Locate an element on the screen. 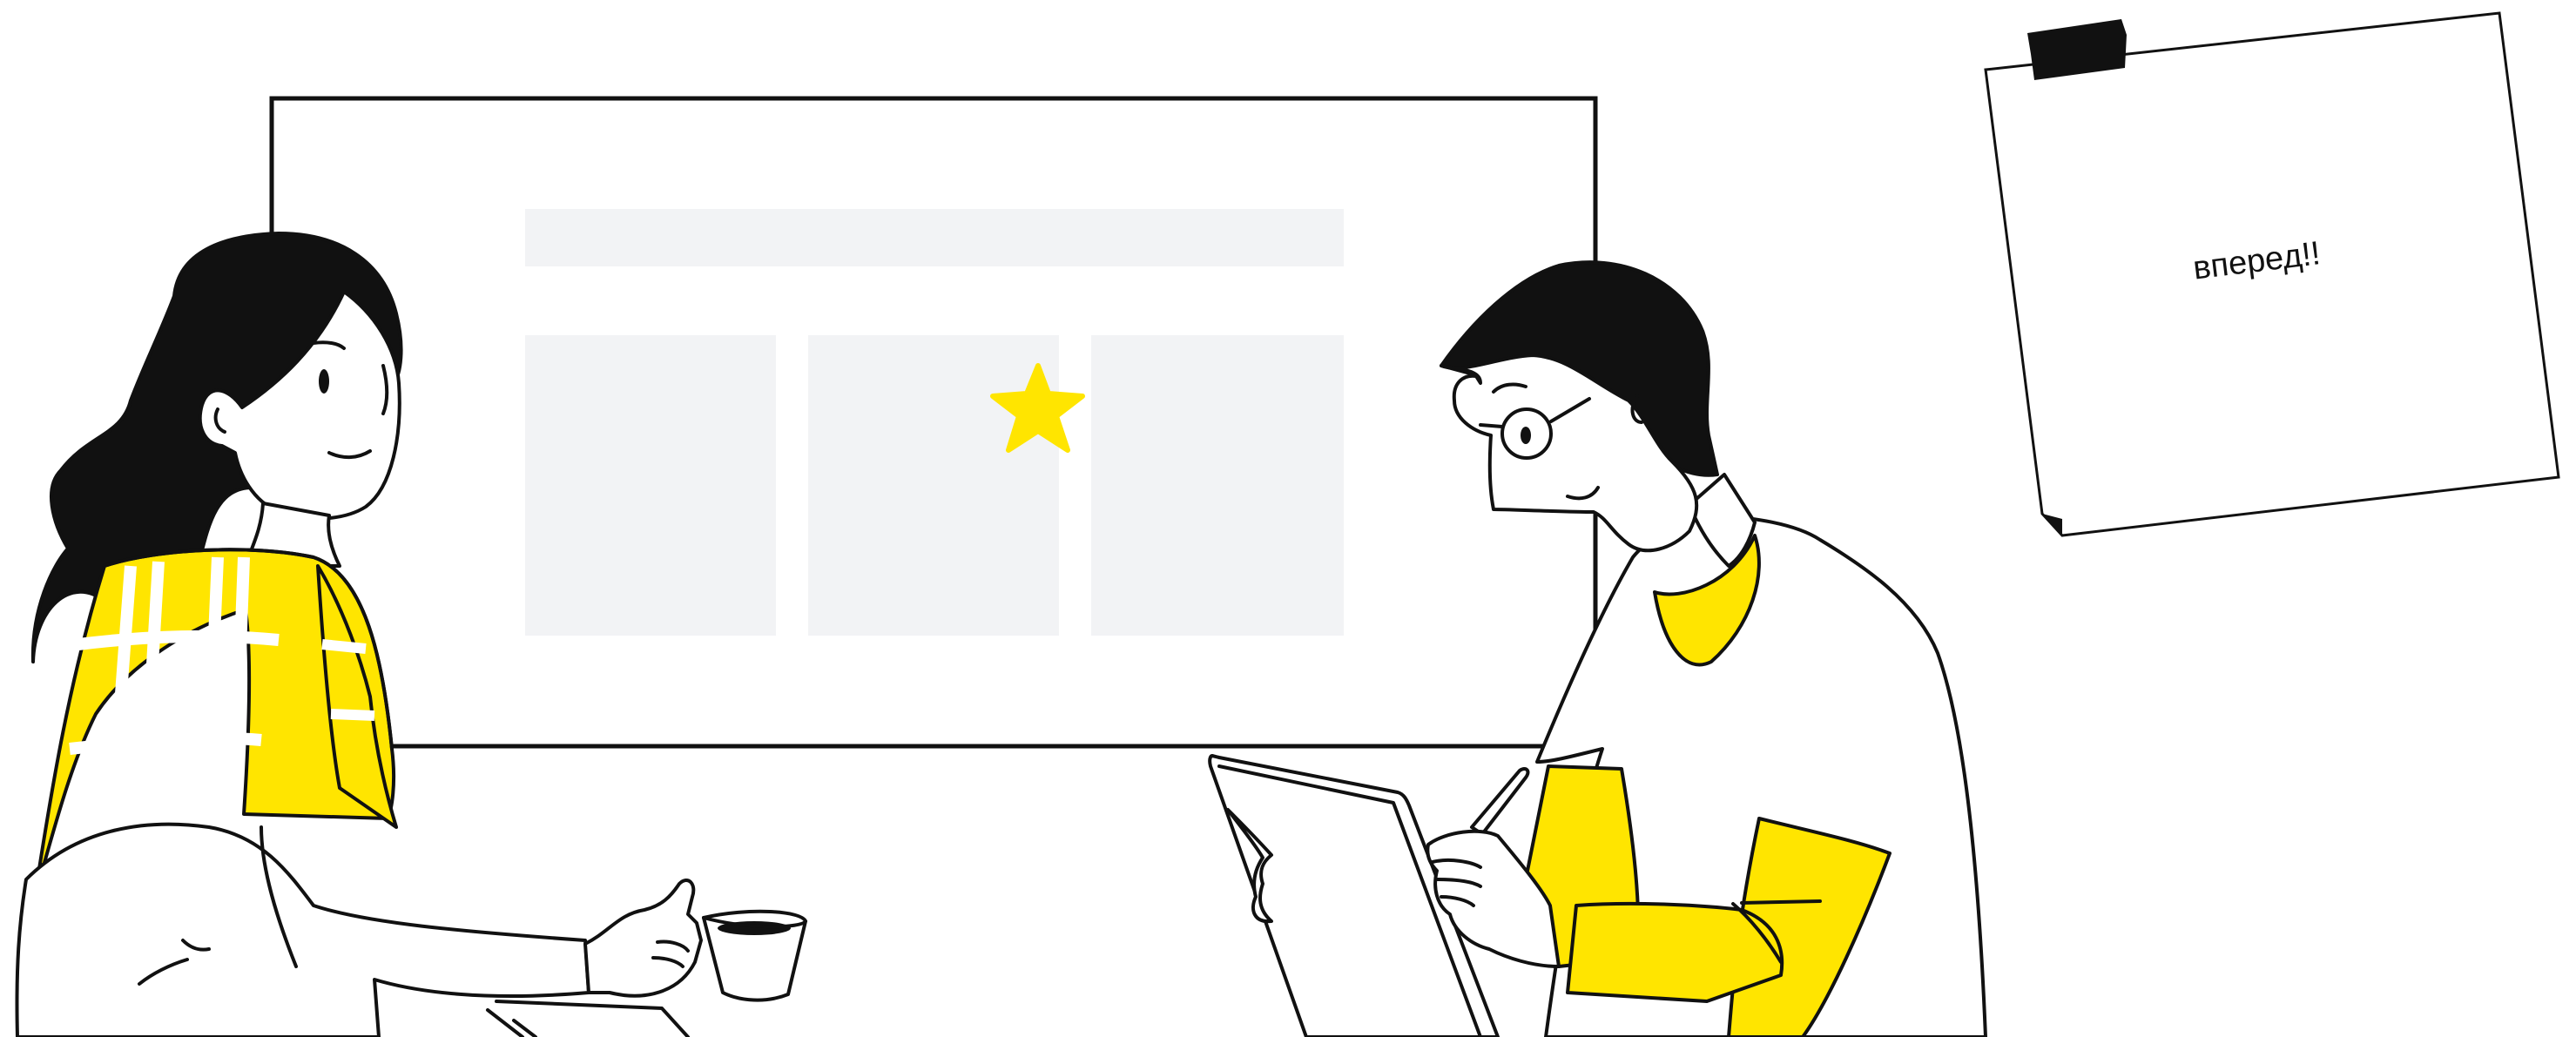  placeholder-header-bar is located at coordinates (935, 237).